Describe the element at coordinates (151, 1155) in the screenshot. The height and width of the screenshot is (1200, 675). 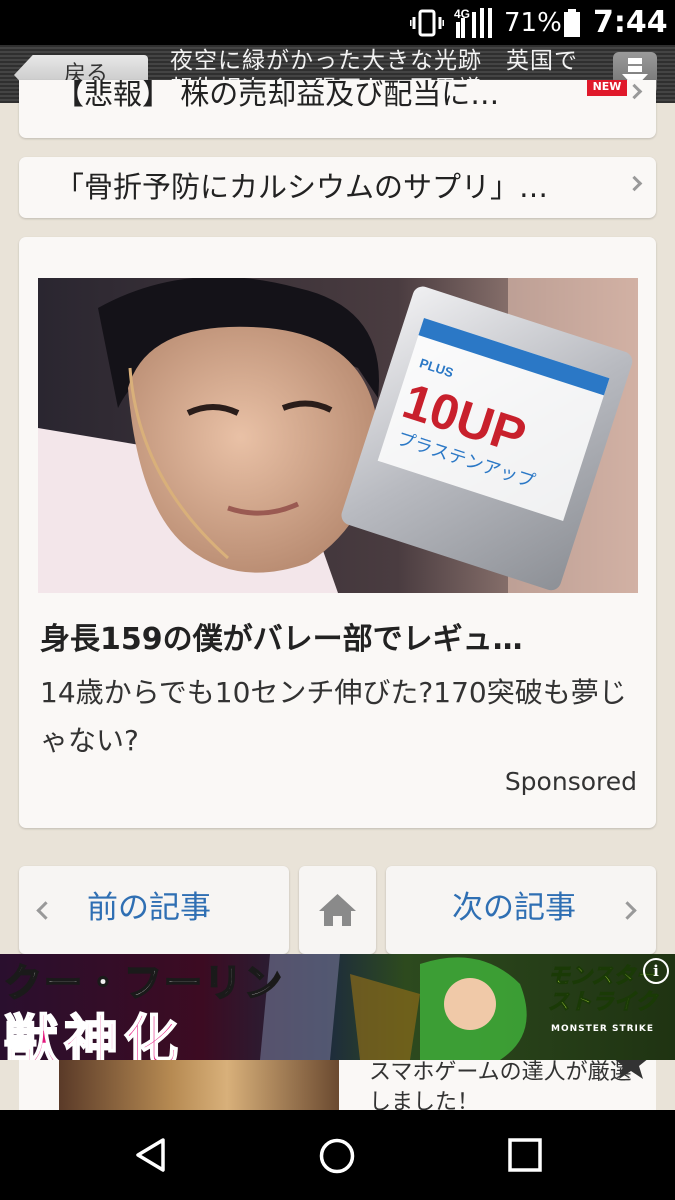
I see `back-triangle-icon` at that location.